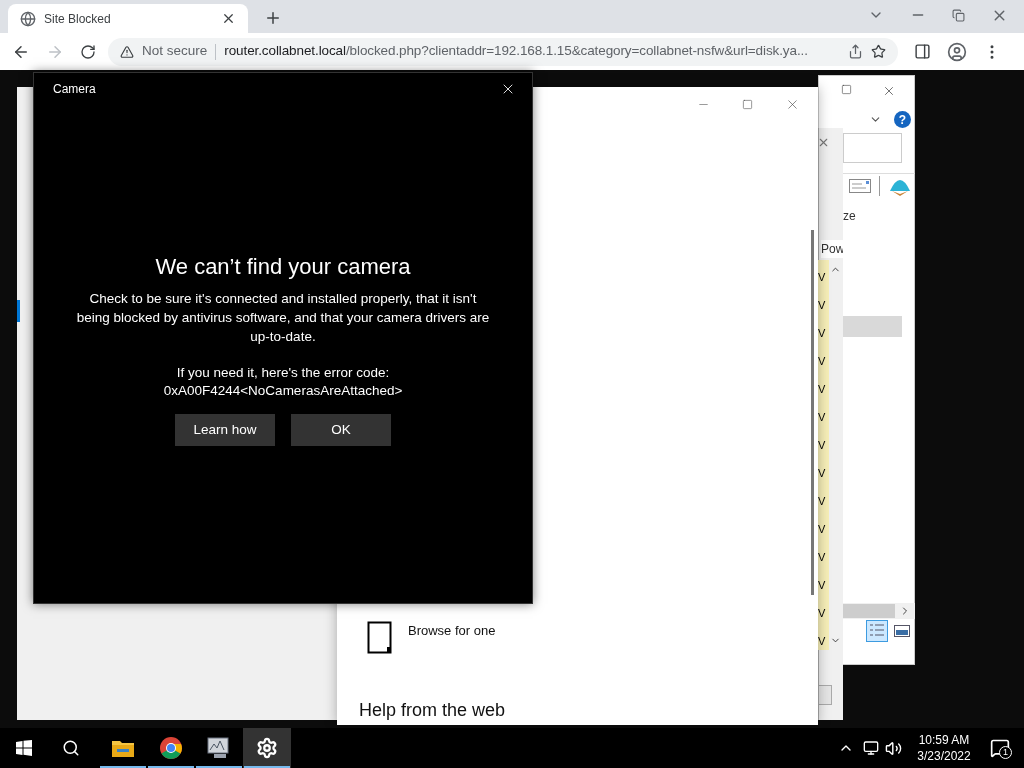  Describe the element at coordinates (902, 119) in the screenshot. I see `help-icon: ?` at that location.